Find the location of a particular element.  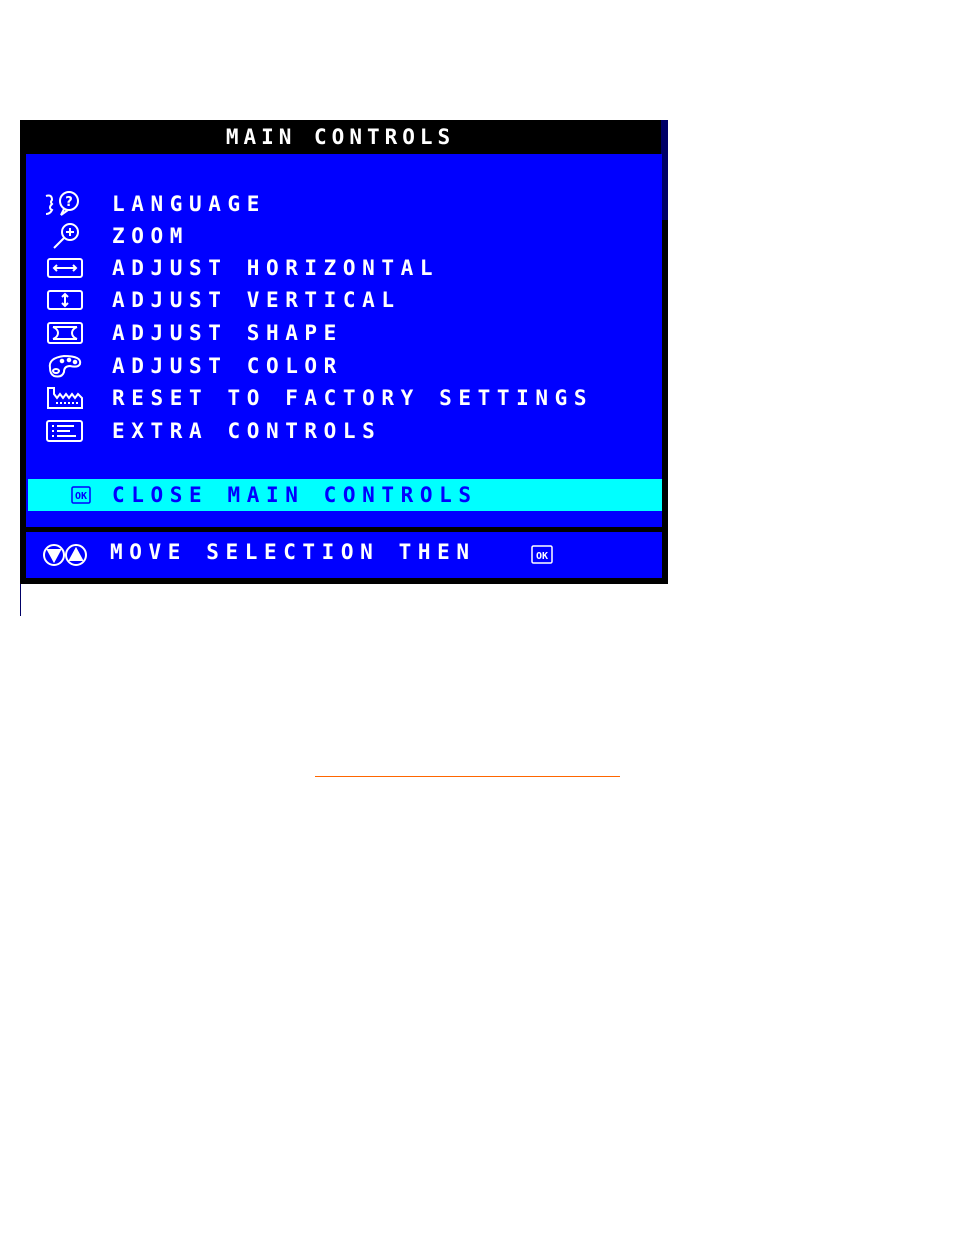

osd-footer: MOVE SELECTION THEN OK is located at coordinates (344, 555).